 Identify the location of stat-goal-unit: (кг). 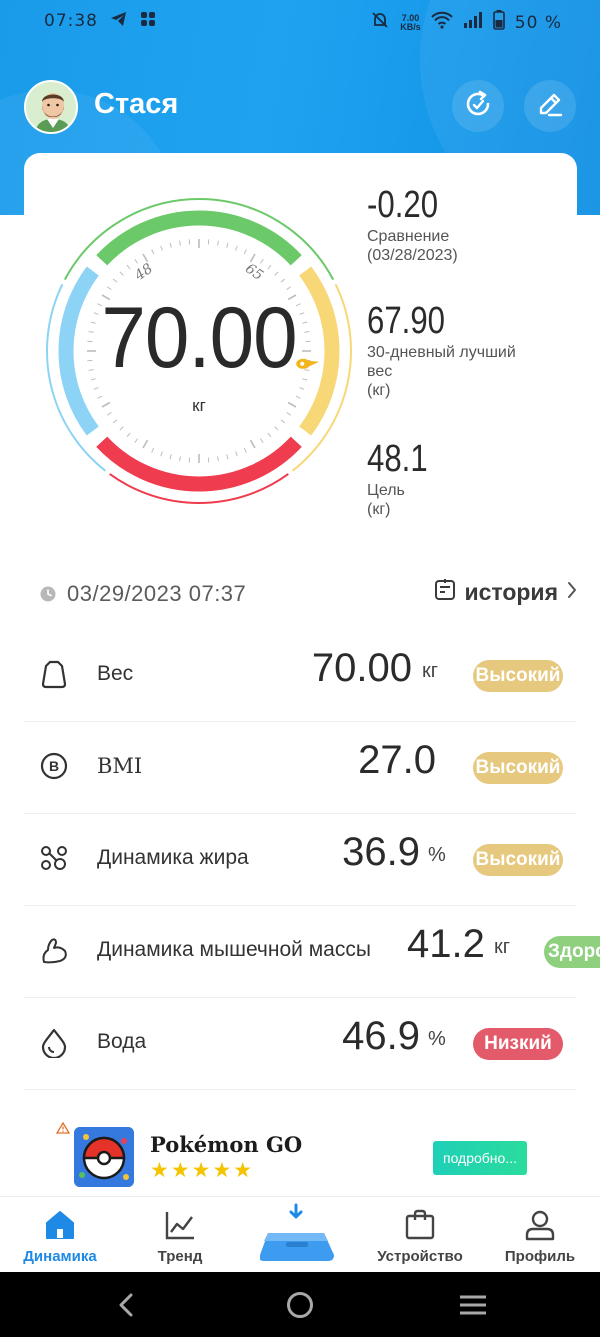
(379, 509).